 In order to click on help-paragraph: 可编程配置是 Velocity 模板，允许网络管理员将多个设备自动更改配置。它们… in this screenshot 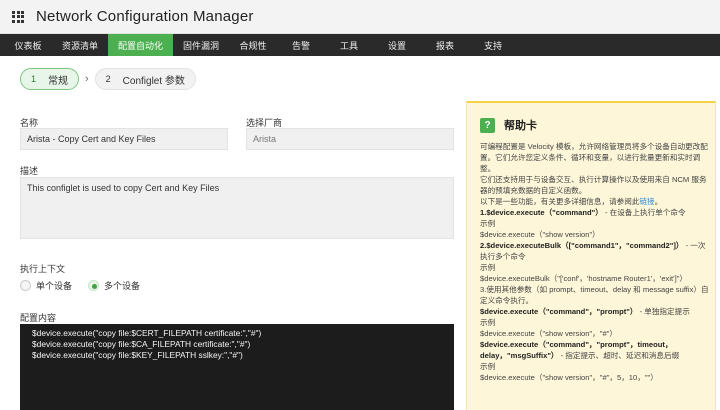, I will do `click(594, 157)`.